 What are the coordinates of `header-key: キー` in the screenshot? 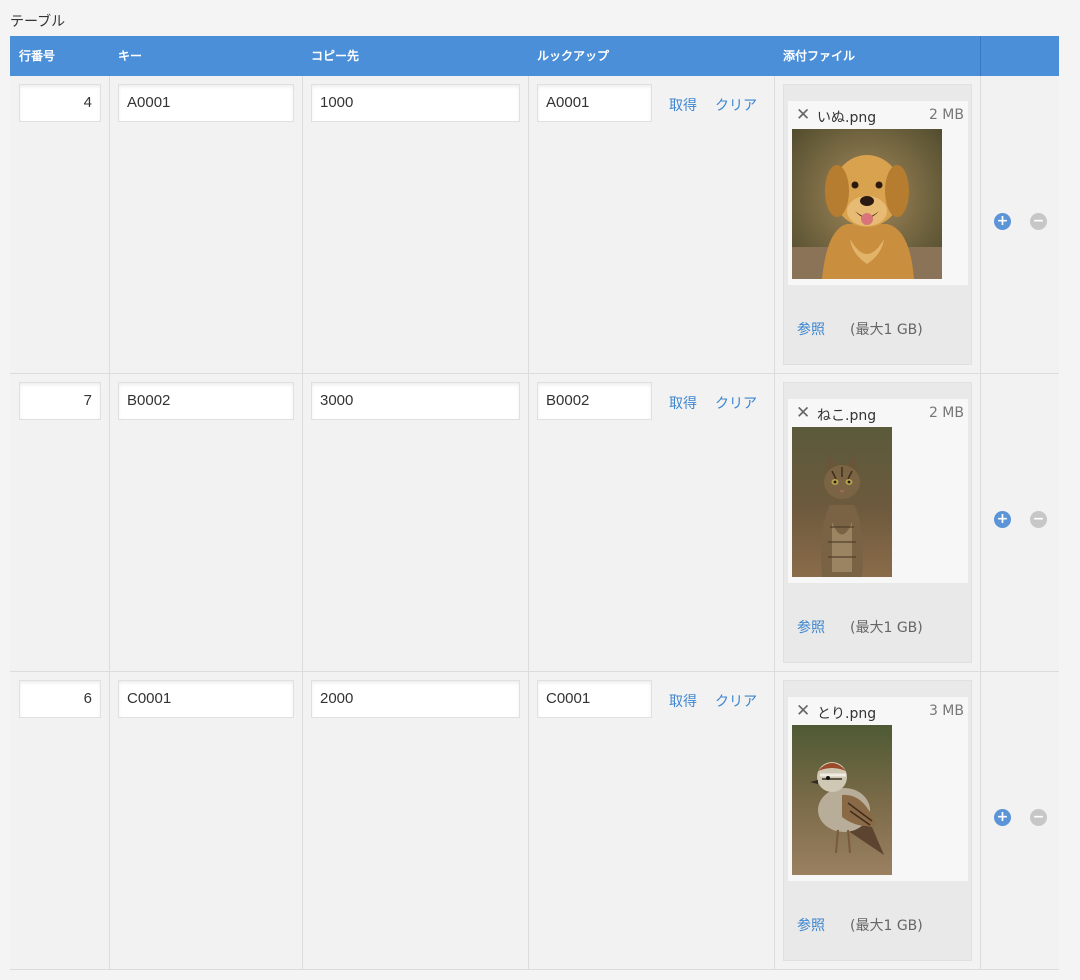 It's located at (130, 56).